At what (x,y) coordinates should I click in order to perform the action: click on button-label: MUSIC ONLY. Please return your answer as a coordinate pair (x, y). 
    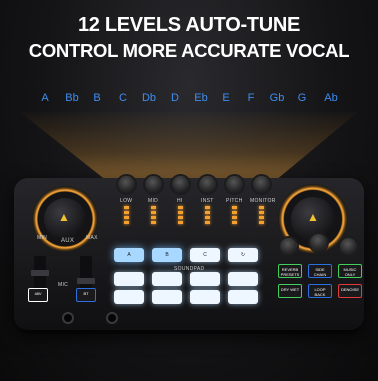
    Looking at the image, I should click on (350, 272).